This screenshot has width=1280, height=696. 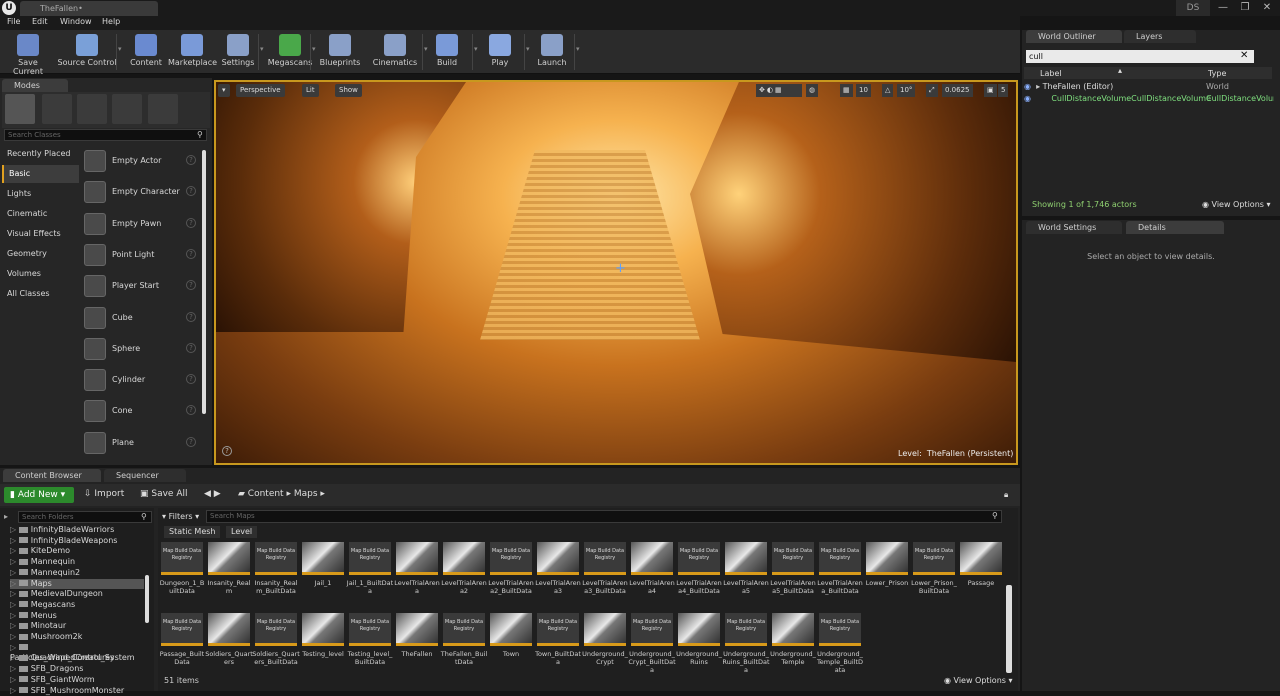 I want to click on menu-file: File, so click(x=13, y=21).